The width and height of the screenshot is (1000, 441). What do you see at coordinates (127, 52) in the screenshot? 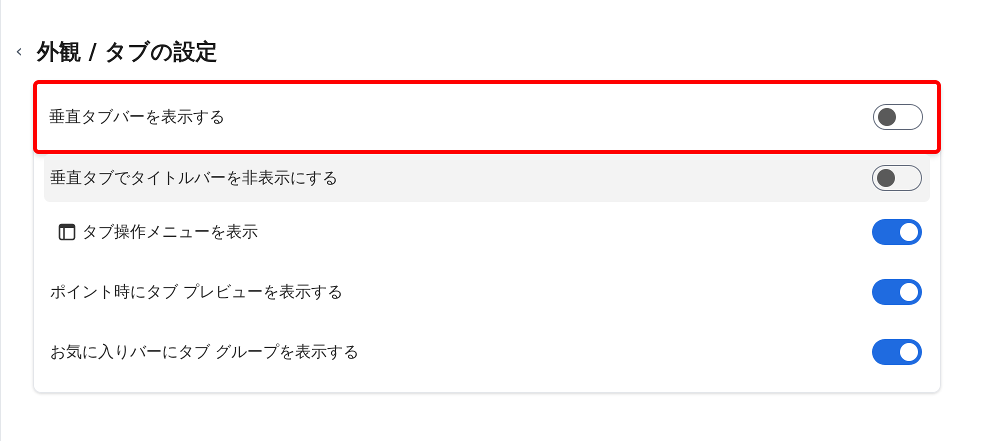
I see `page-title: 外観 / タブの設定` at bounding box center [127, 52].